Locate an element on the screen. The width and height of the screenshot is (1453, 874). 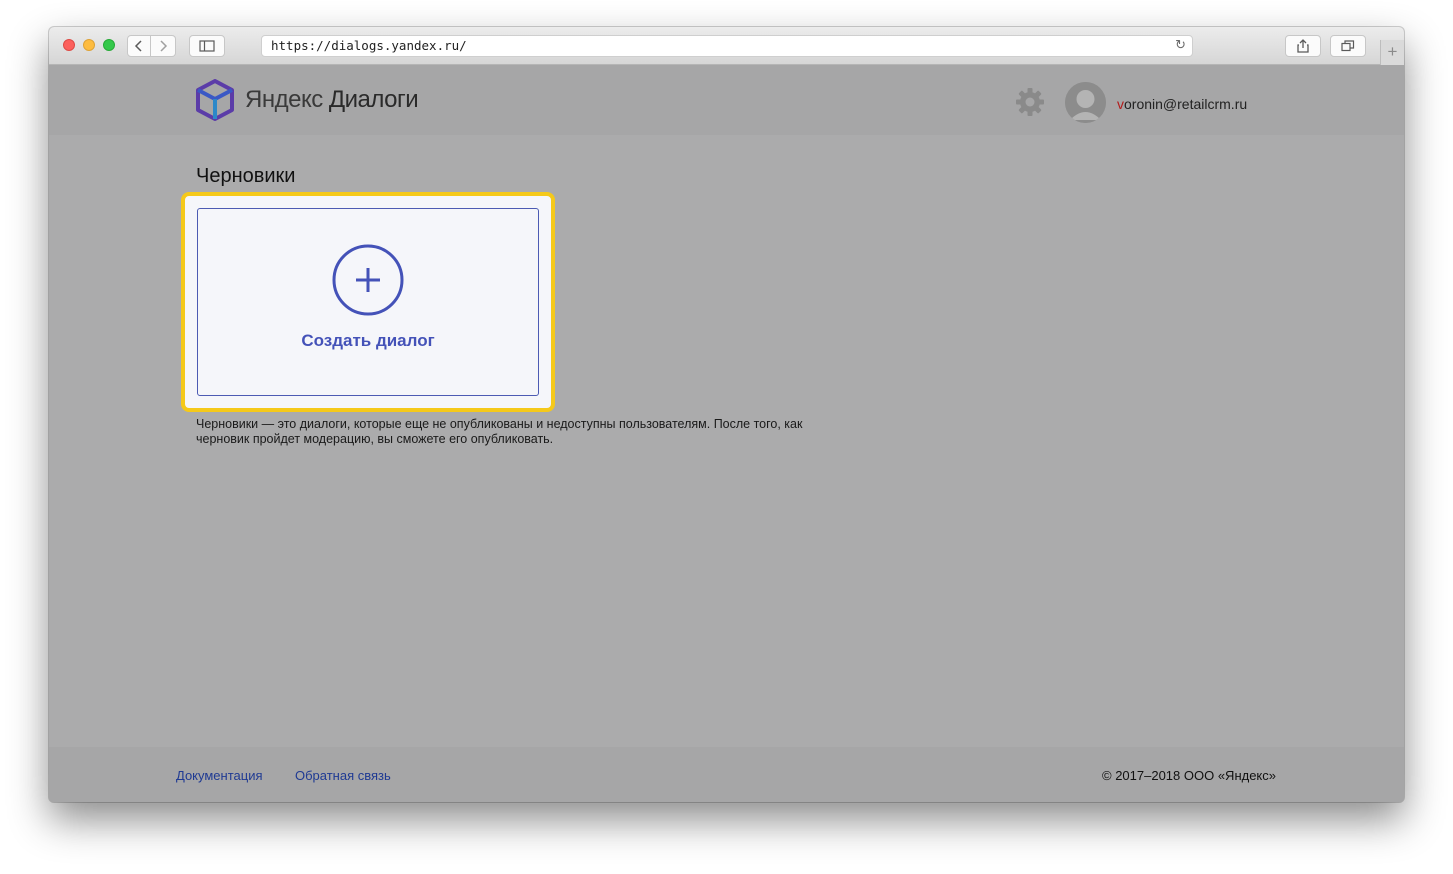
avatar is located at coordinates (1085, 102).